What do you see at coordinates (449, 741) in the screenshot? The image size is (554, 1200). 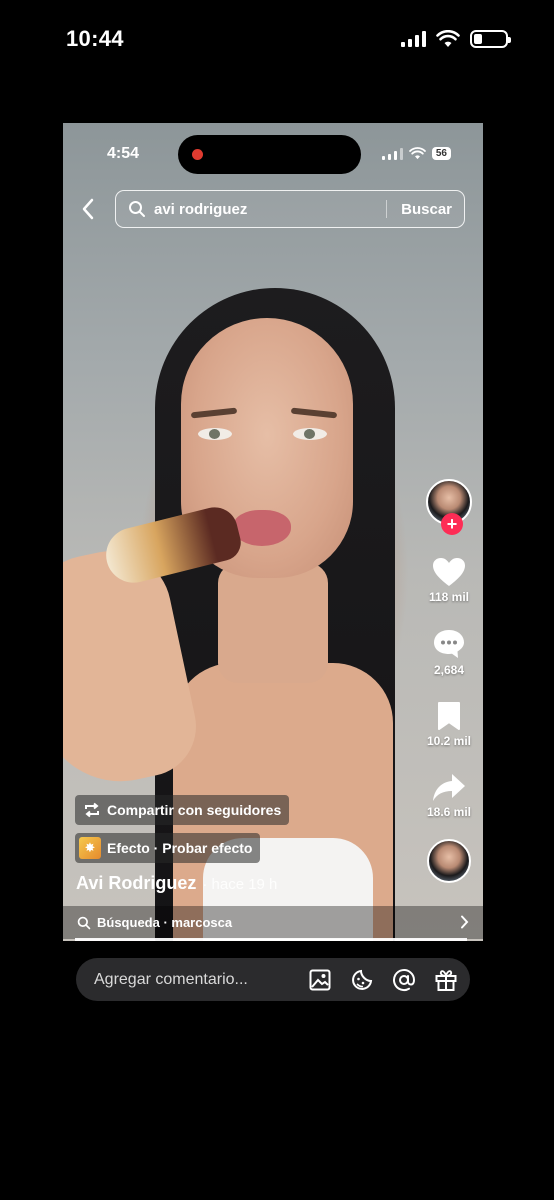 I see `save-count: 10.2 mil` at bounding box center [449, 741].